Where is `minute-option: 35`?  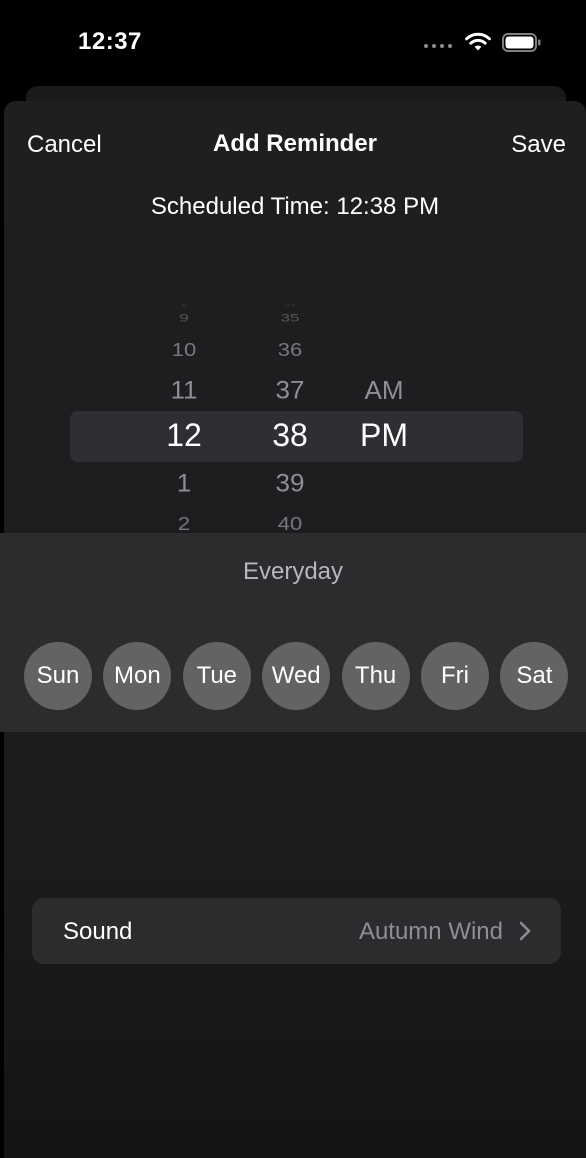 minute-option: 35 is located at coordinates (290, 318).